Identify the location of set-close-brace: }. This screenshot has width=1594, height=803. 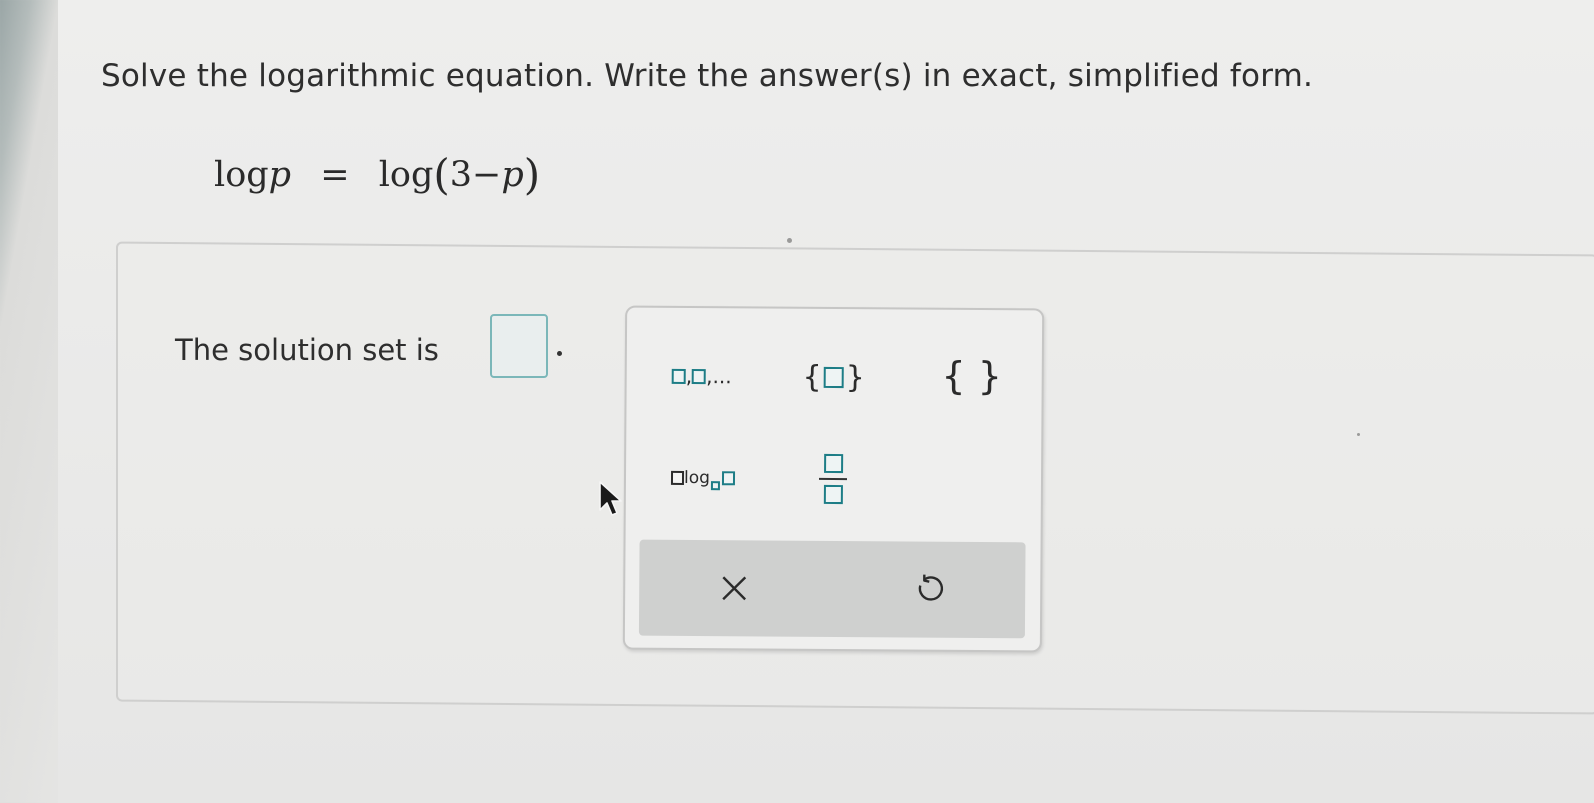
(855, 377).